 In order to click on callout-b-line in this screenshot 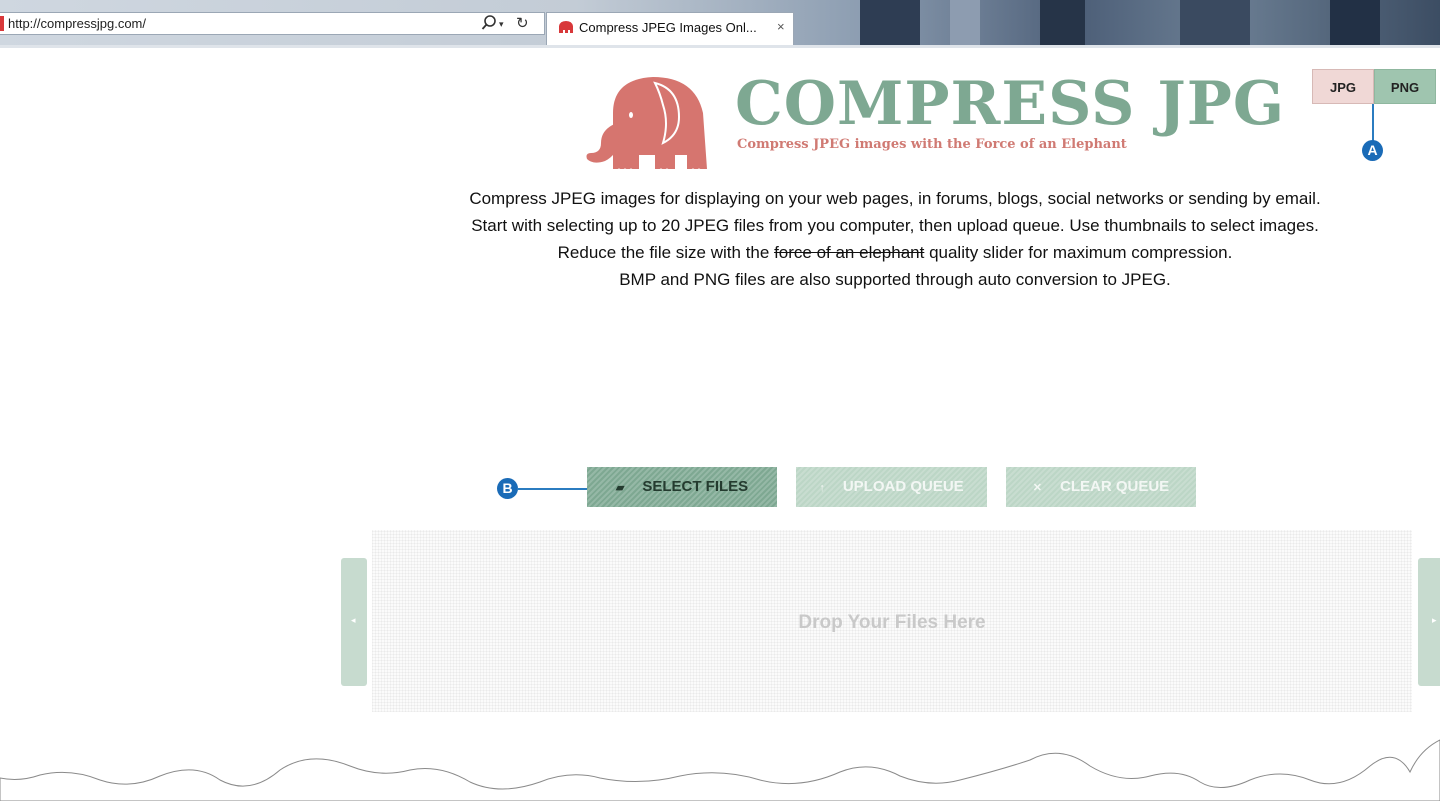, I will do `click(552, 489)`.